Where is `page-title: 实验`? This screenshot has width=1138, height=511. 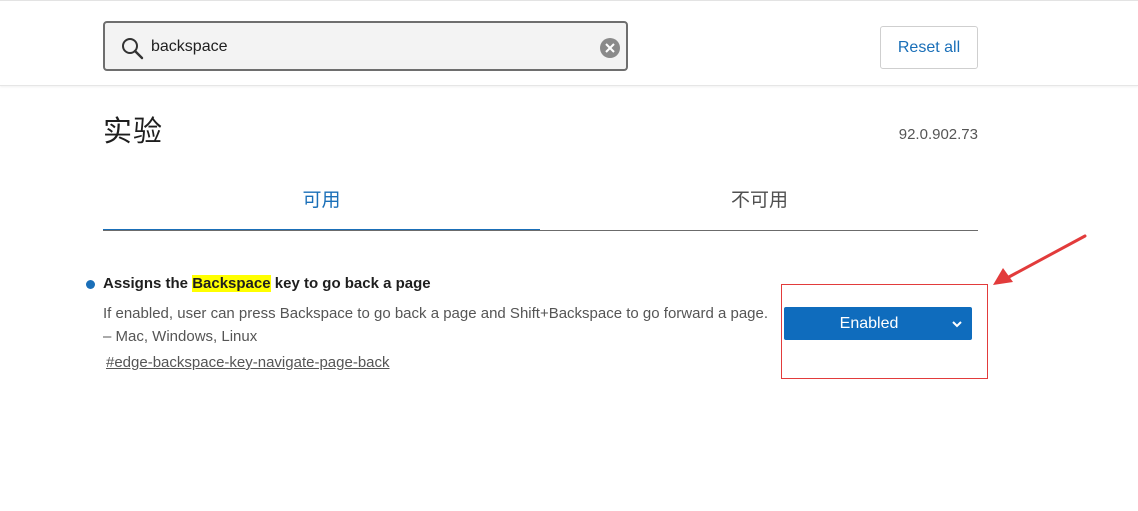 page-title: 实验 is located at coordinates (133, 131).